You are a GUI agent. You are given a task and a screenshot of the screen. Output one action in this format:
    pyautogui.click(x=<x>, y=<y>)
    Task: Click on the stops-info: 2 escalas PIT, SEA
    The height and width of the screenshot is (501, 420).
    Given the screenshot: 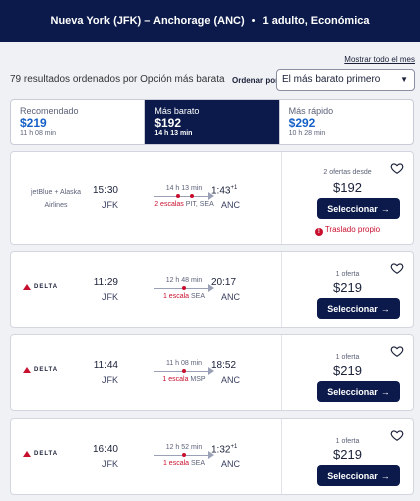 What is the action you would take?
    pyautogui.click(x=184, y=204)
    